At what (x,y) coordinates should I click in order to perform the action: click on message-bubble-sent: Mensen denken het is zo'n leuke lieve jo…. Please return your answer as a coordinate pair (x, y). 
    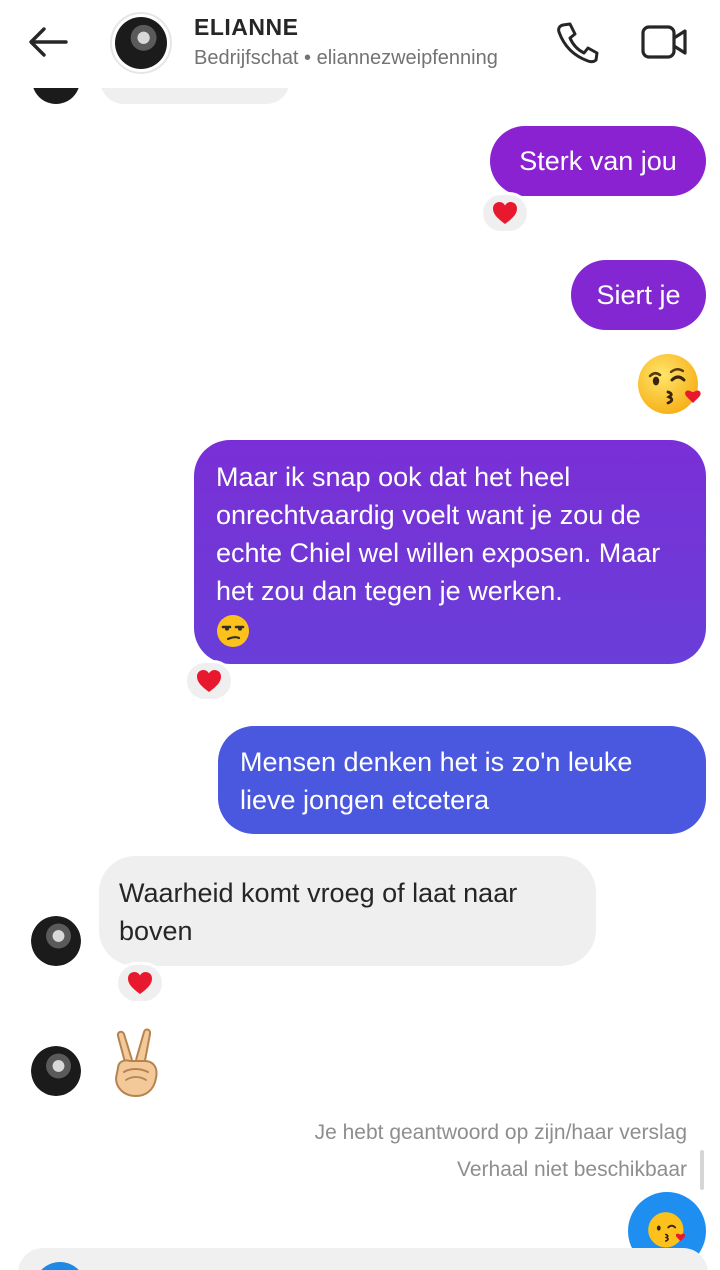
    Looking at the image, I should click on (462, 780).